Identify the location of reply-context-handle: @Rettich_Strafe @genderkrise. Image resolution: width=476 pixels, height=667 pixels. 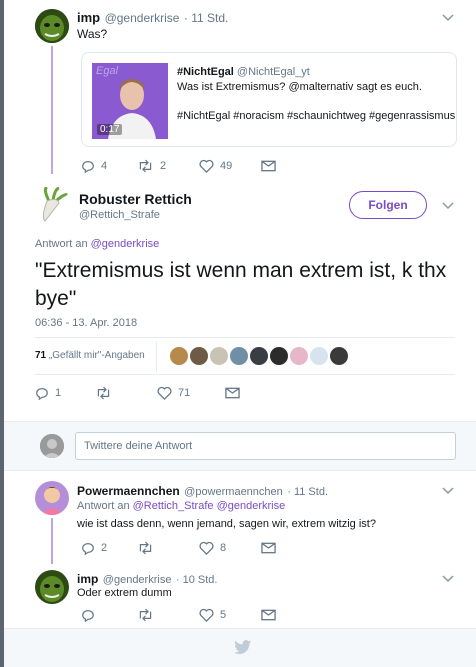
(209, 506).